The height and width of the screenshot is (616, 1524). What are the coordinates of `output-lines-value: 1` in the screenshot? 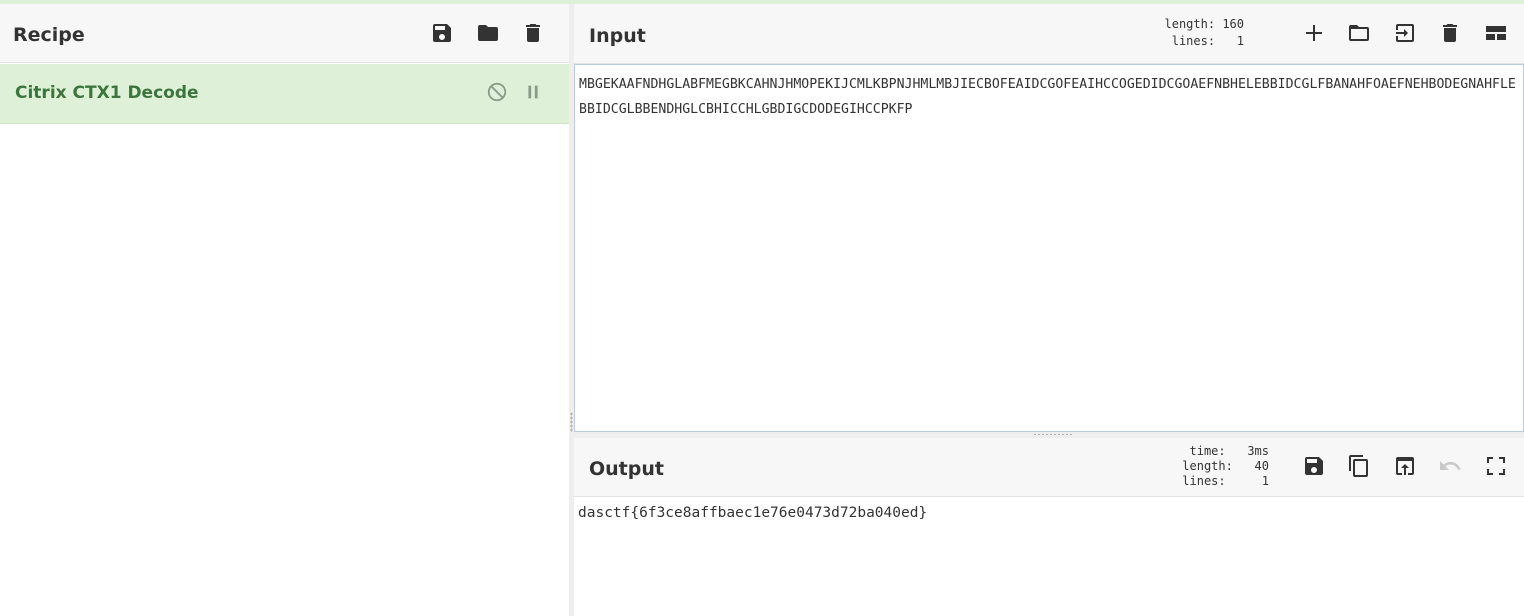 It's located at (1265, 481).